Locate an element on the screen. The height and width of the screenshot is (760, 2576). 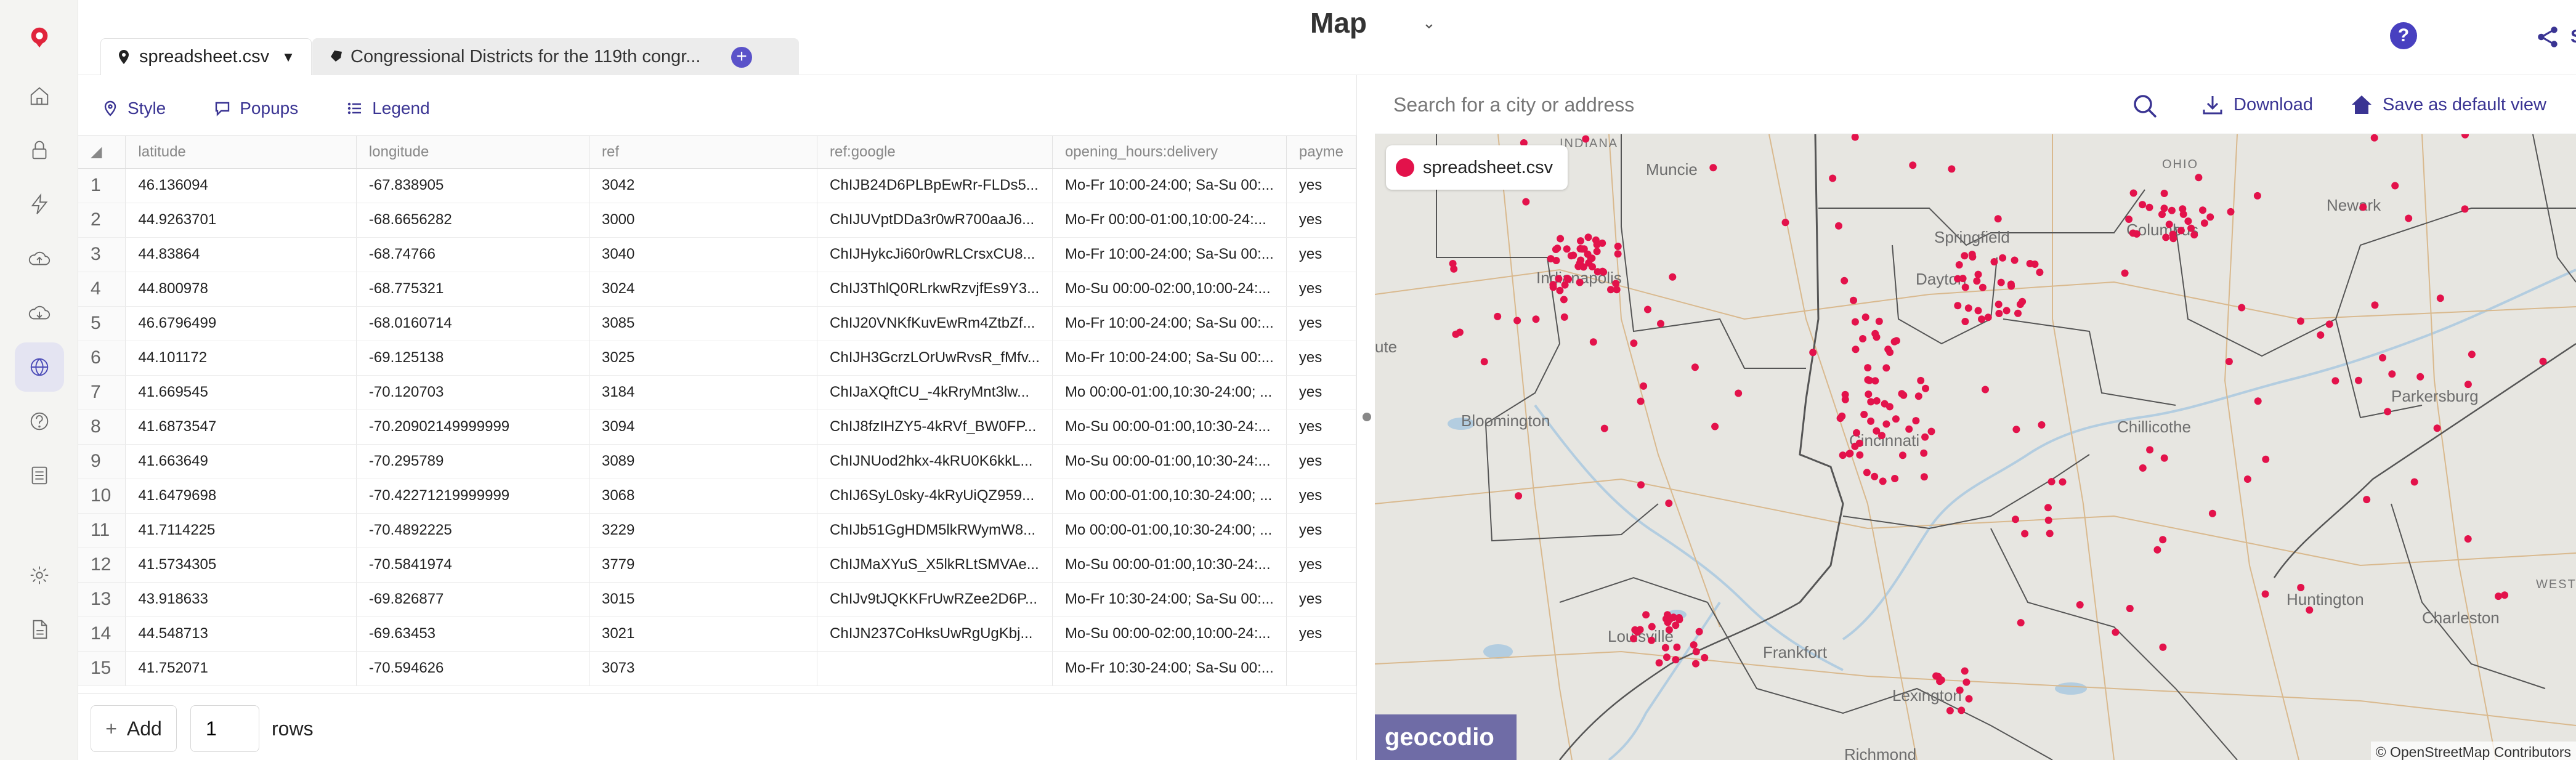
table-cell: 3094 is located at coordinates (703, 427).